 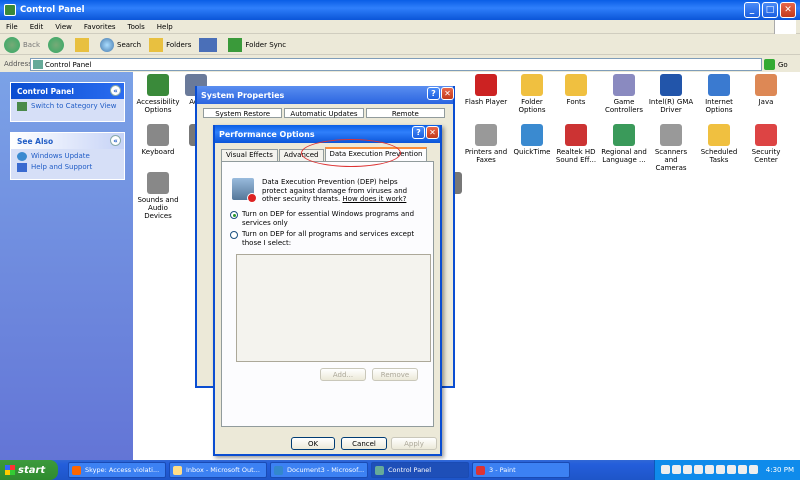 I want to click on paint-icon, so click(x=480, y=470).